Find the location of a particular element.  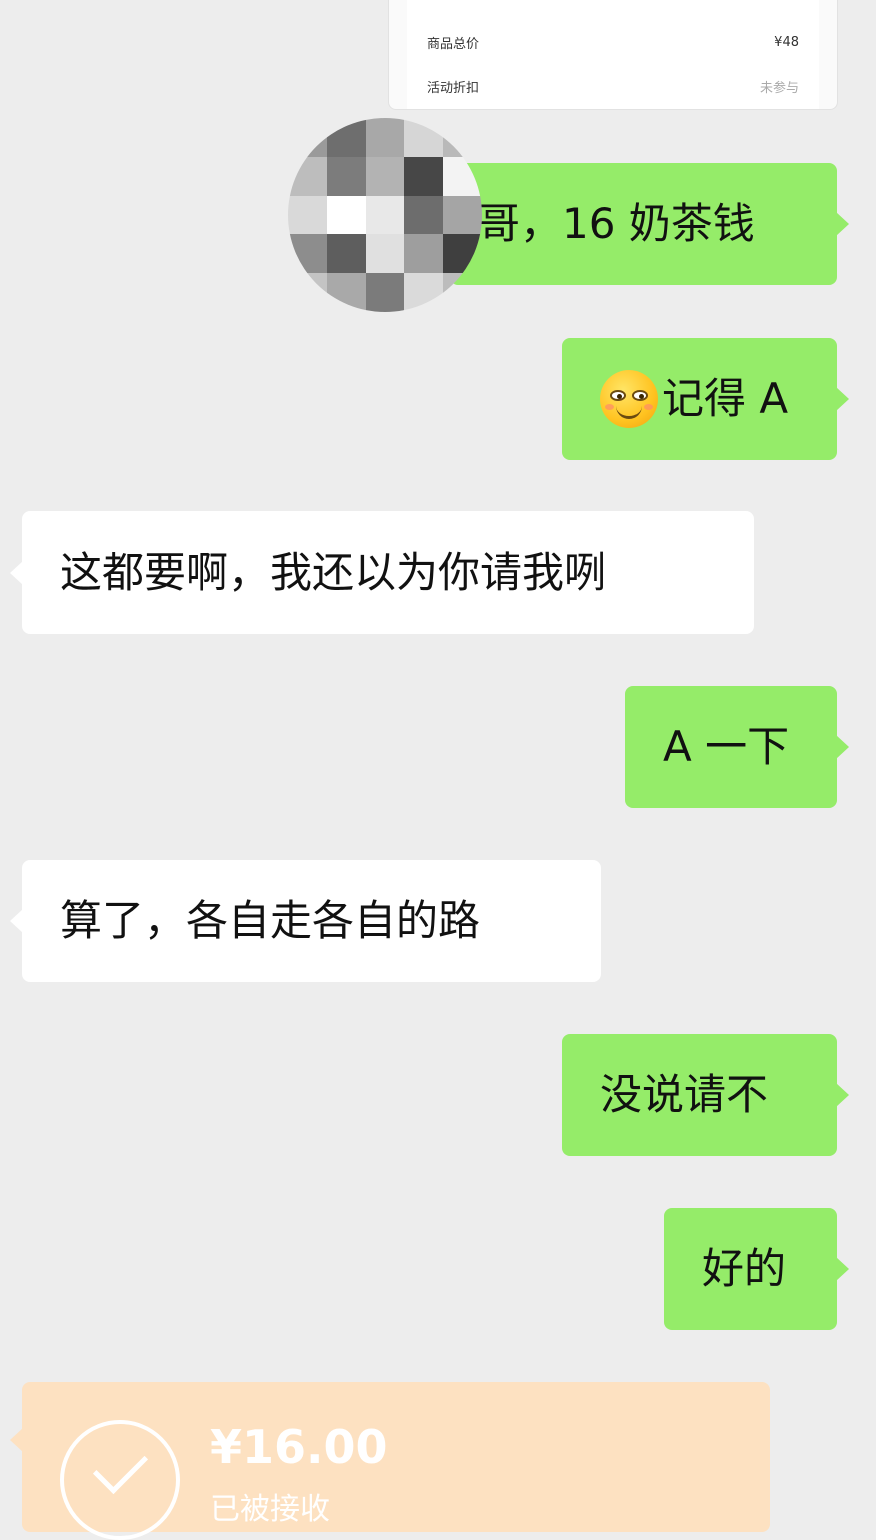

message-bubble-incoming: 这都要啊，我还以为你请我咧 is located at coordinates (382, 572).